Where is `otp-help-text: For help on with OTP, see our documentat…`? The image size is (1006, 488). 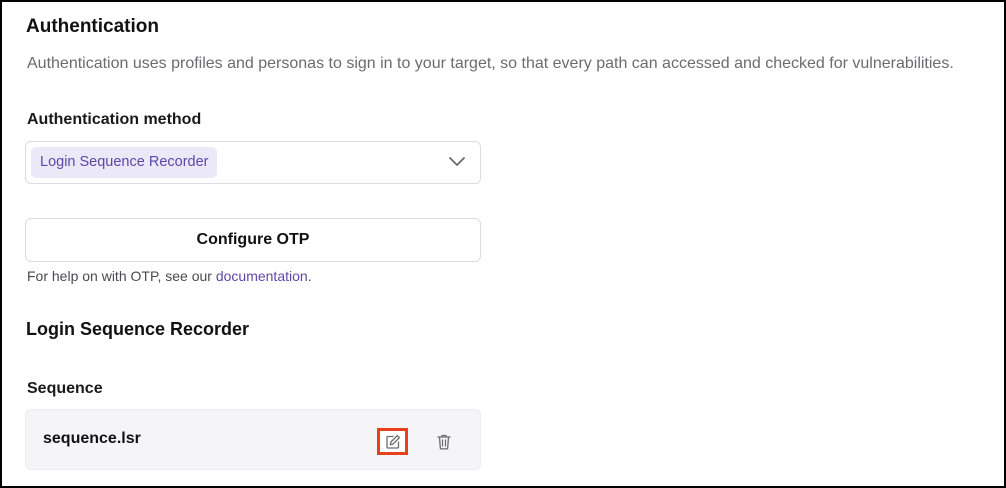 otp-help-text: For help on with OTP, see our documentat… is located at coordinates (169, 276).